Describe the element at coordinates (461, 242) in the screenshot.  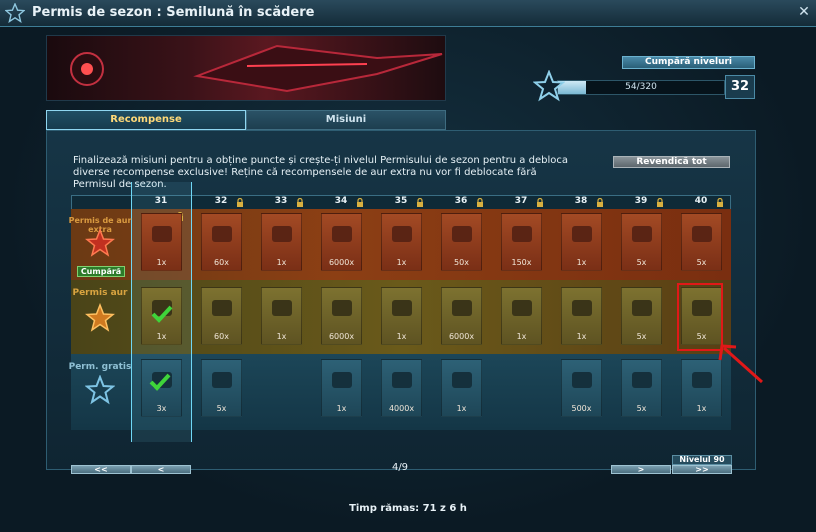
I see `reward-card: 50x` at that location.